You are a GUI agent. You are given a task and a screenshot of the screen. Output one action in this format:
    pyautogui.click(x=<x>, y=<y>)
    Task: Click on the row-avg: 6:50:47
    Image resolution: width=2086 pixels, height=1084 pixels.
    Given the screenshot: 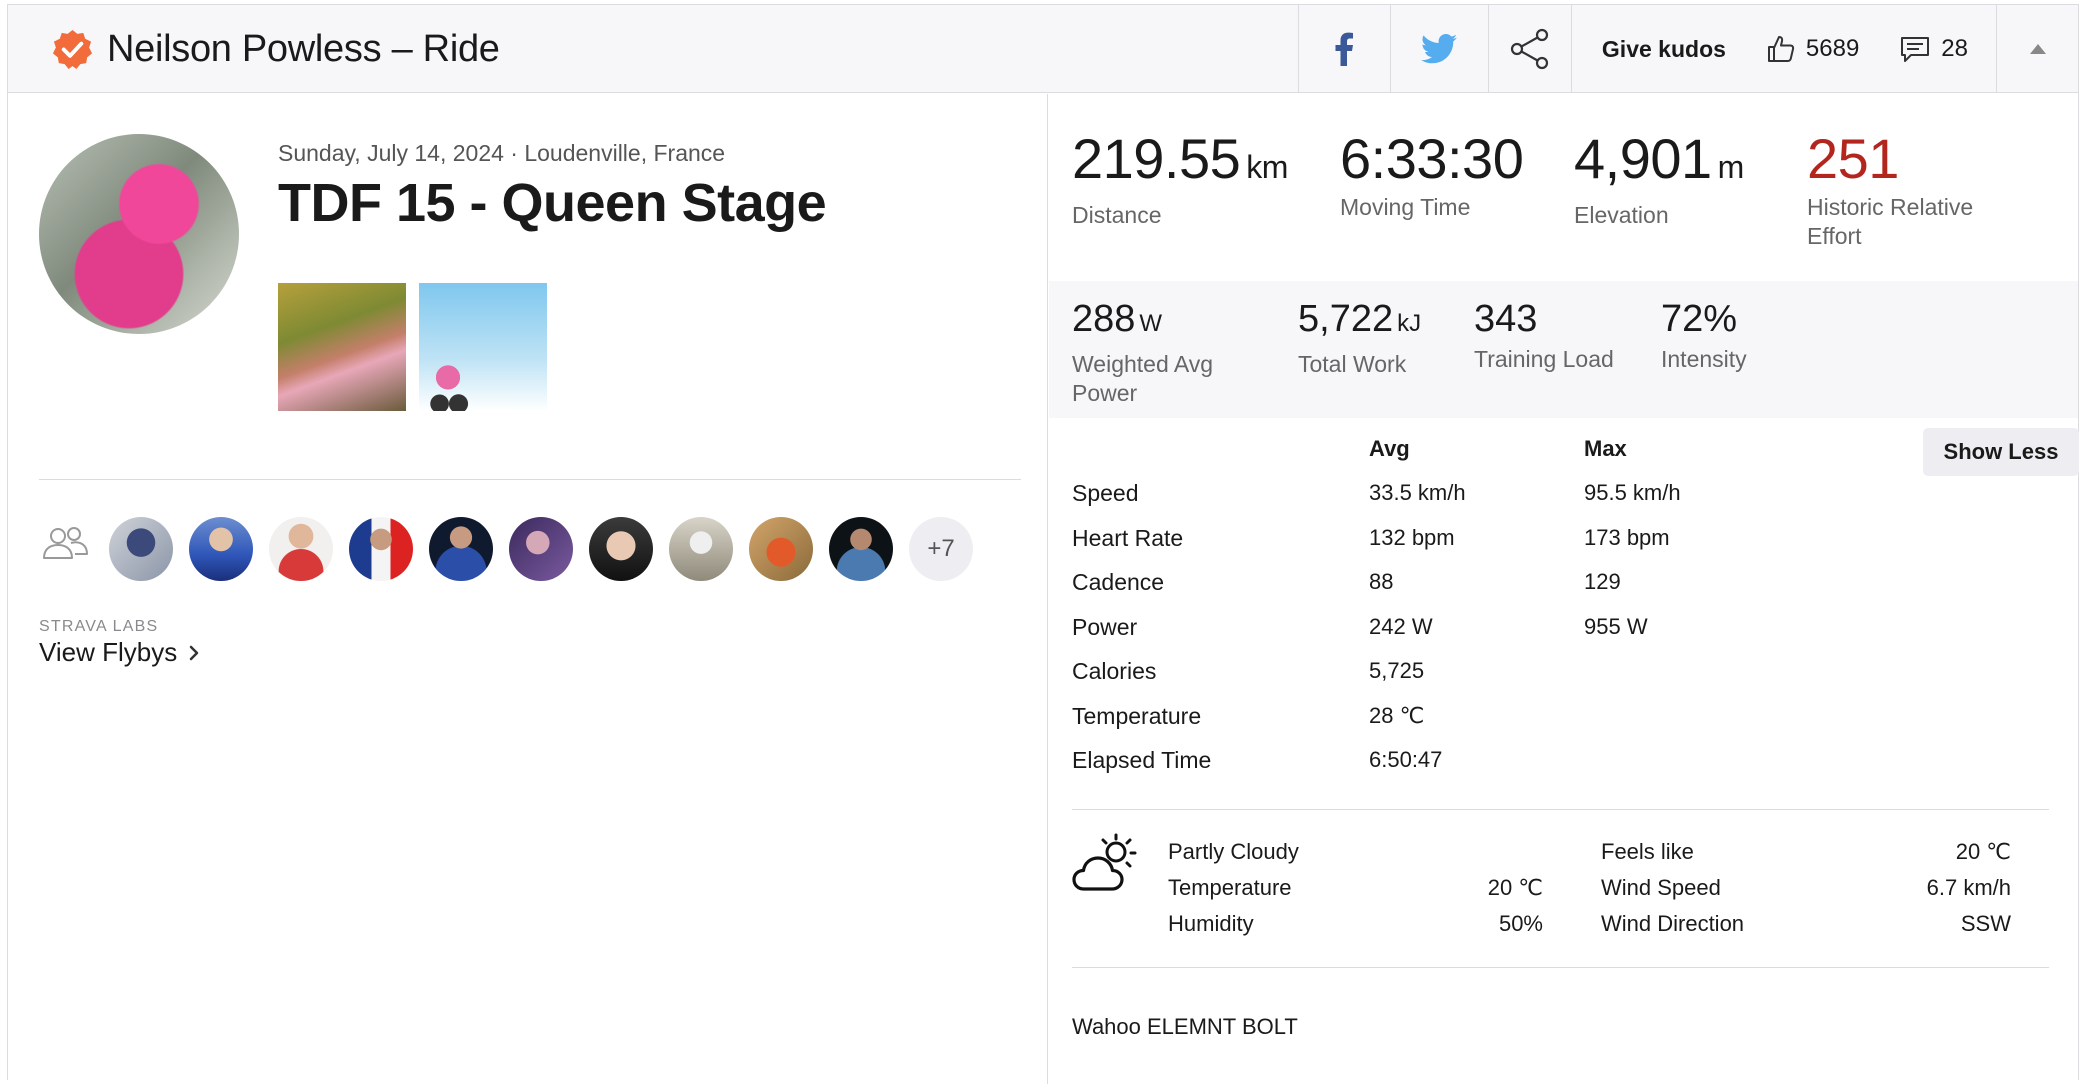 What is the action you would take?
    pyautogui.click(x=1406, y=759)
    